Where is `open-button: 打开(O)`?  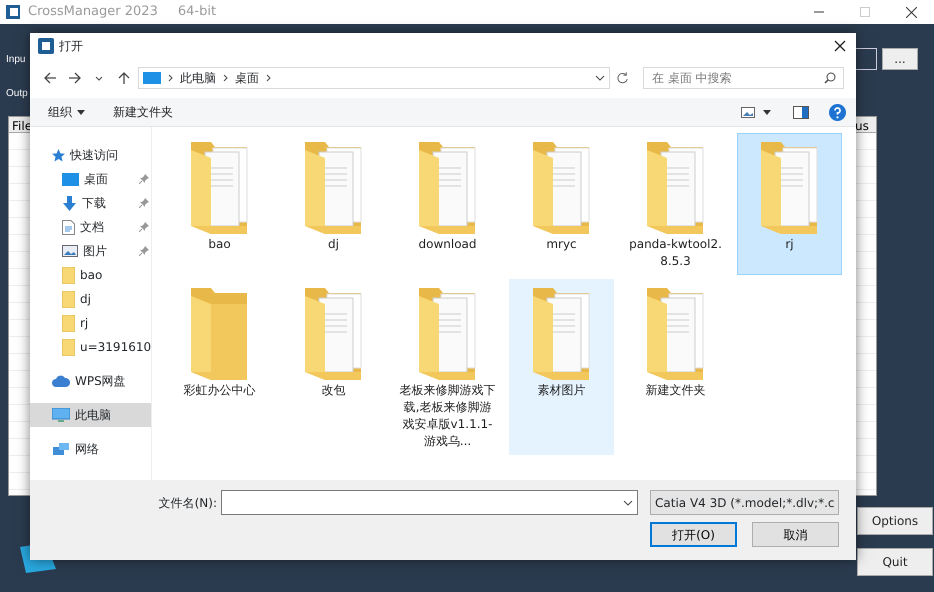
open-button: 打开(O) is located at coordinates (693, 534).